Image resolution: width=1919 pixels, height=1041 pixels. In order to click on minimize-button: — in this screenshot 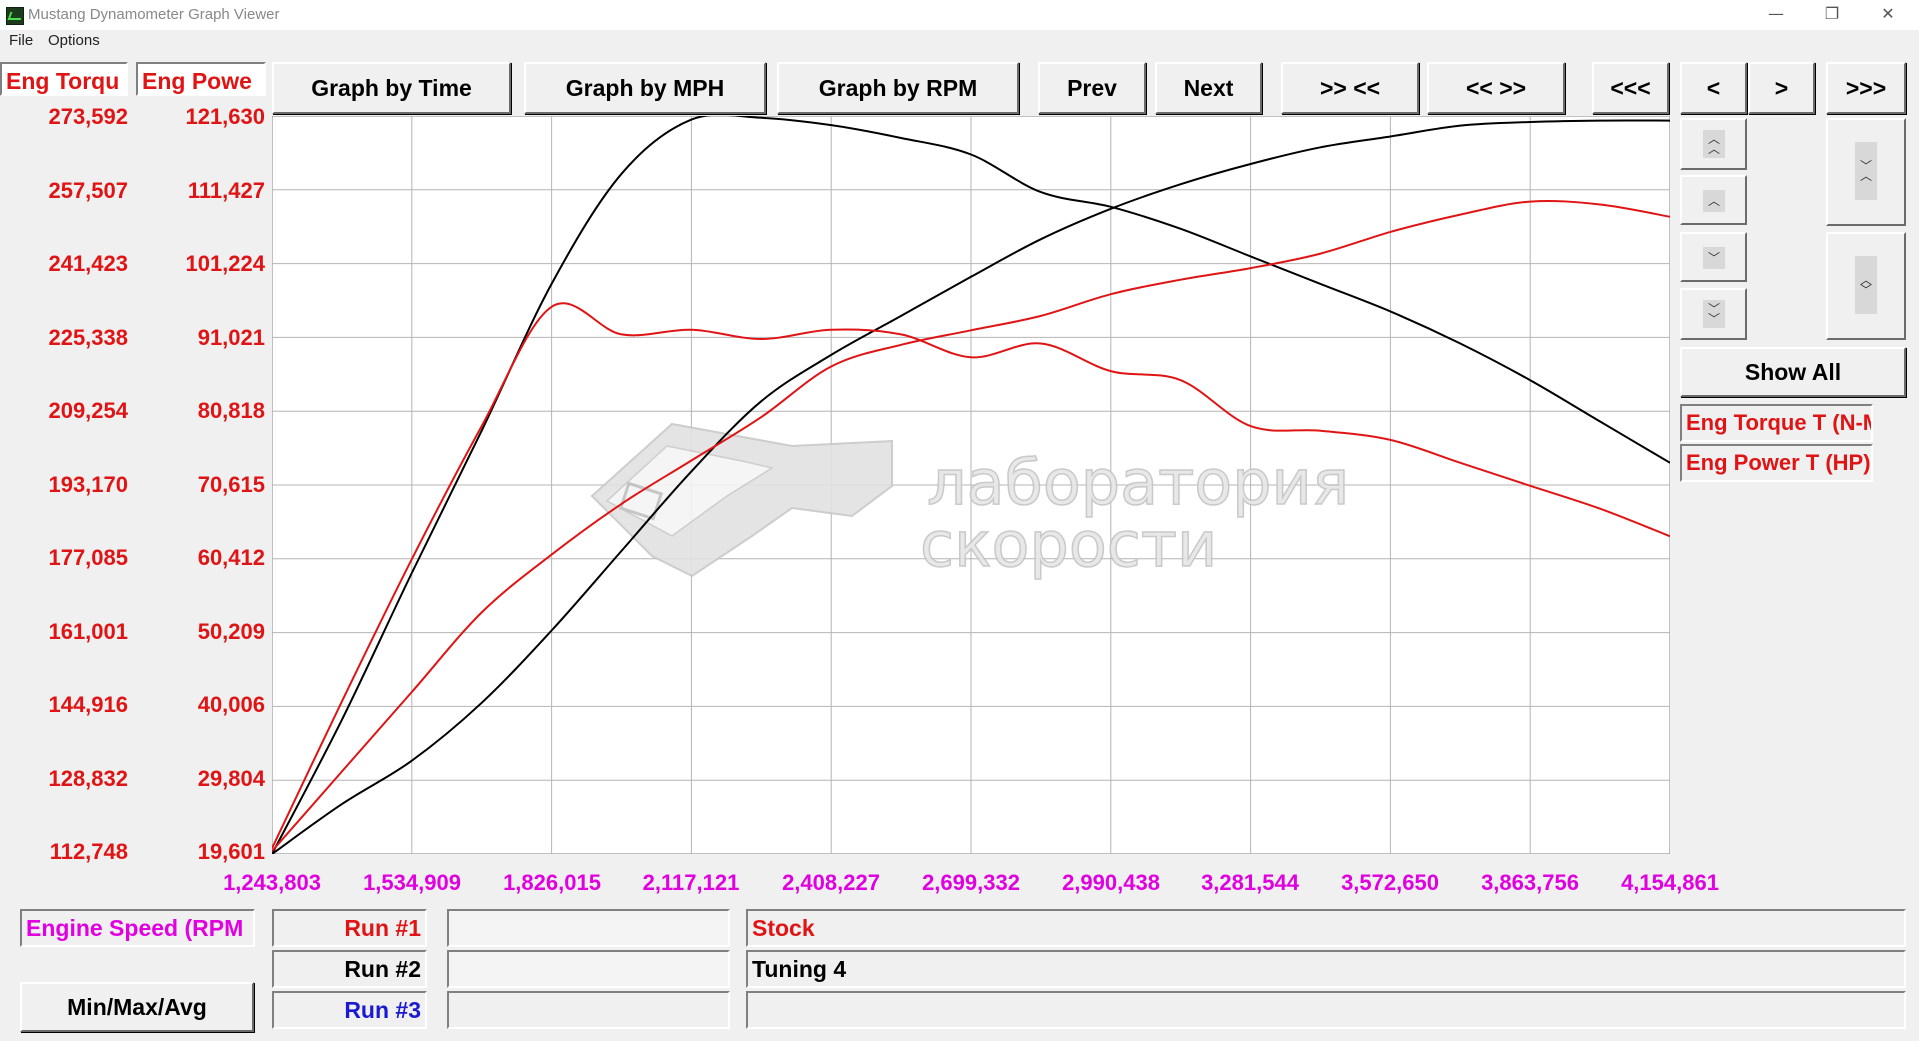, I will do `click(1776, 15)`.